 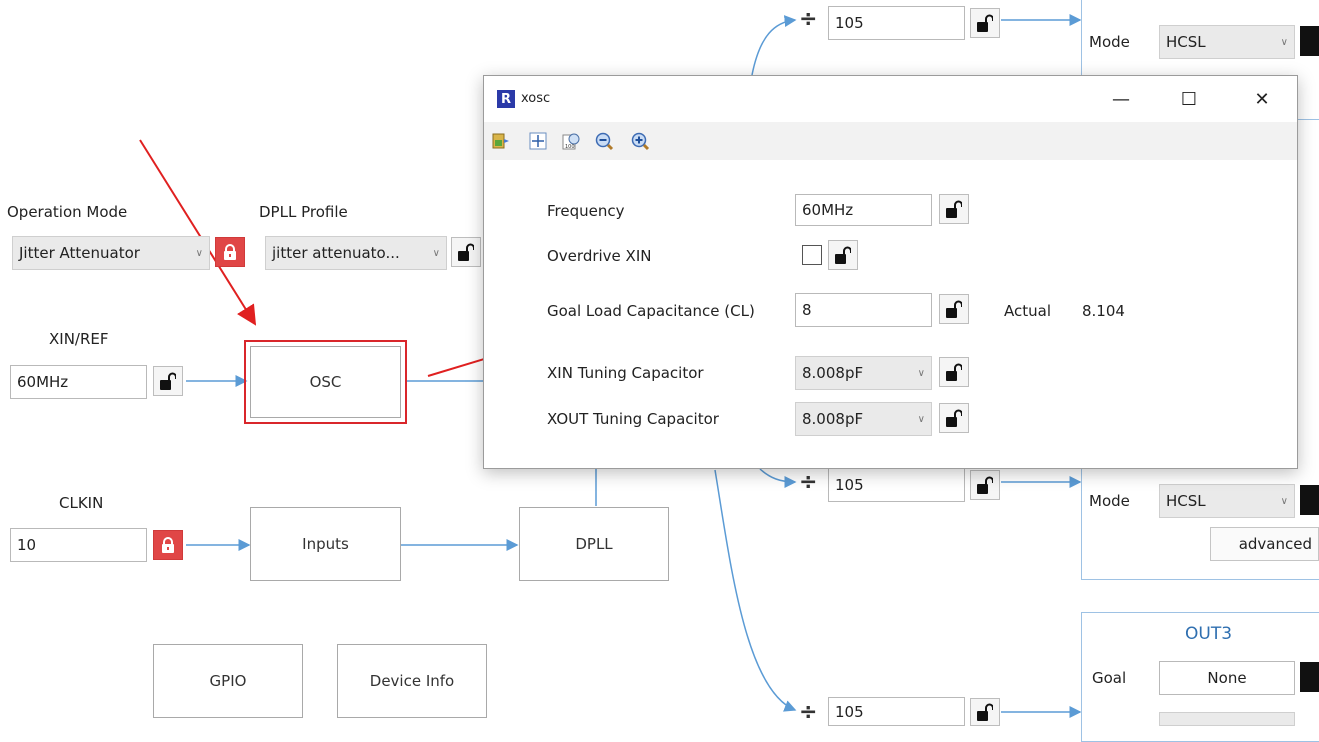 I want to click on advanced-button: advanced, so click(x=1264, y=544).